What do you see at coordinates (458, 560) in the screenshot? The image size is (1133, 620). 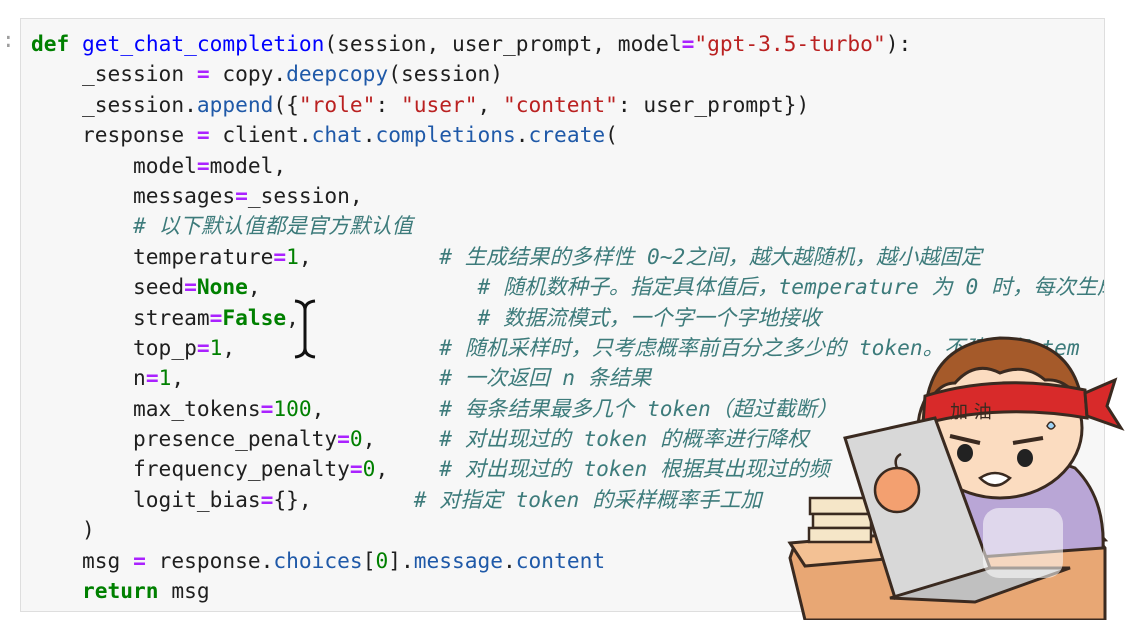 I see `code-token: message` at bounding box center [458, 560].